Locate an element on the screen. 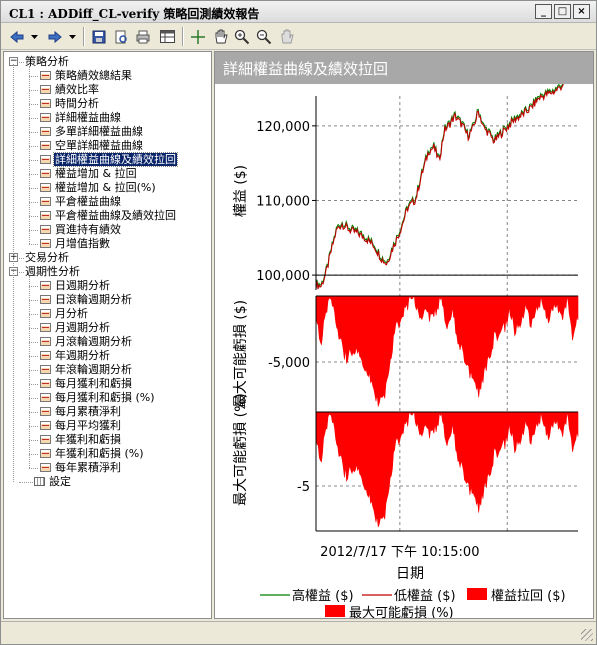  tree-item-label: 月增值指數 is located at coordinates (82, 243).